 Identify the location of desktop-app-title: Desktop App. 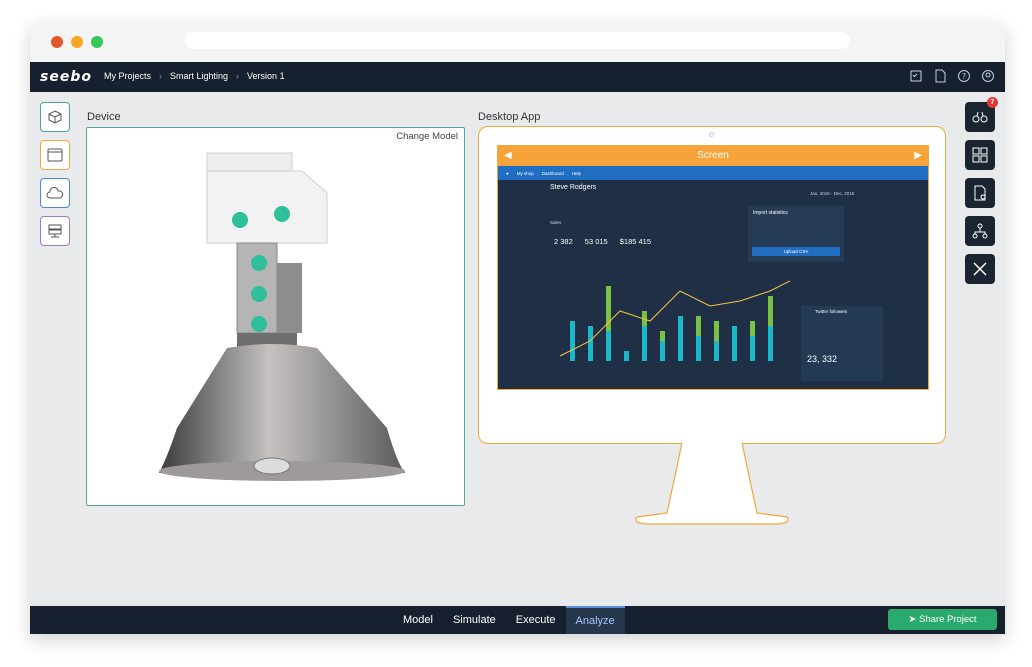
(509, 117).